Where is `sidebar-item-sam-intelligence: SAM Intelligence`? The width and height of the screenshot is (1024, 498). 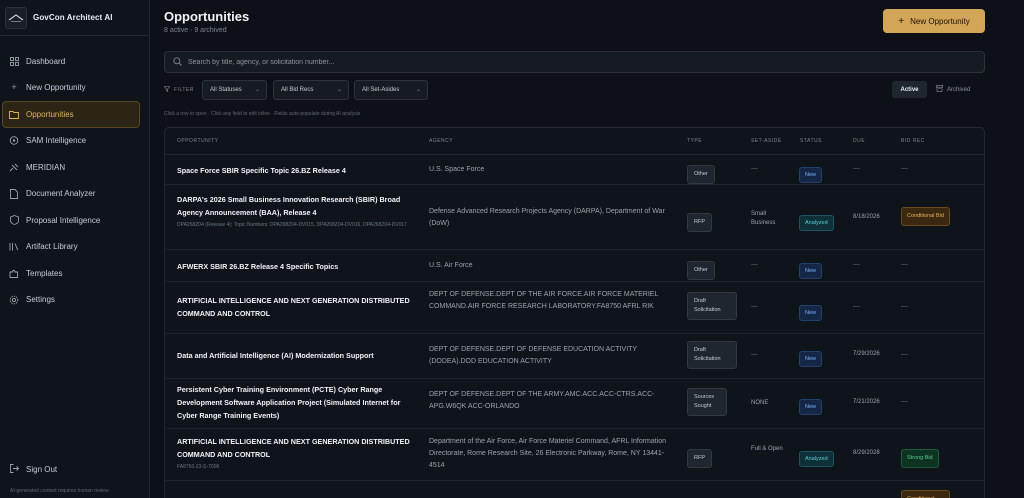 sidebar-item-sam-intelligence: SAM Intelligence is located at coordinates (70, 141).